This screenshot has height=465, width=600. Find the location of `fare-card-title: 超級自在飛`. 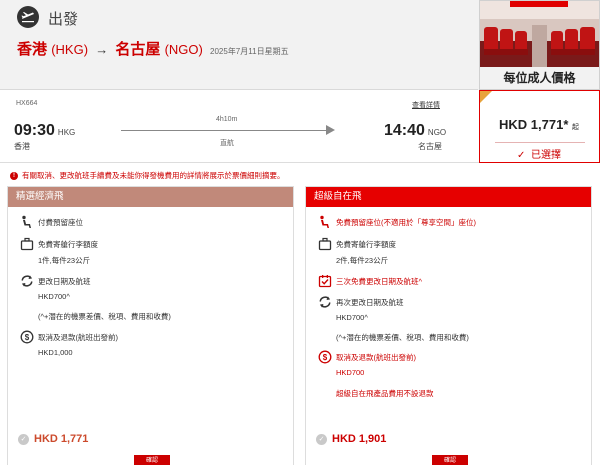

fare-card-title: 超級自在飛 is located at coordinates (448, 197).